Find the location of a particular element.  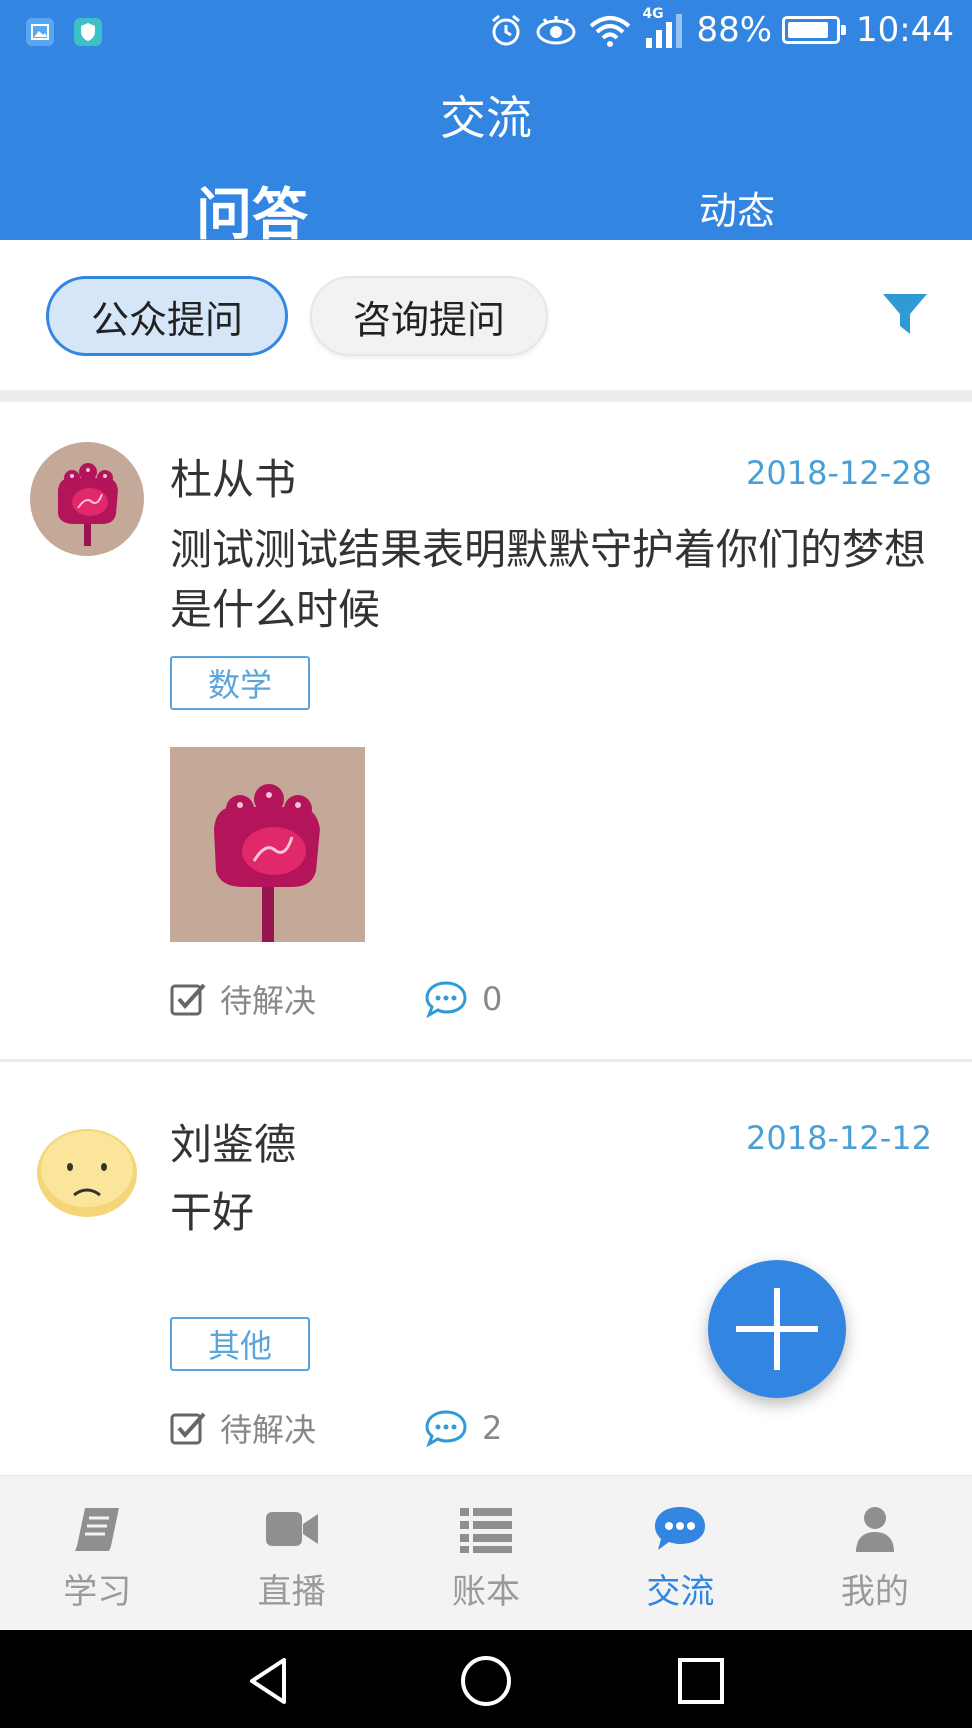

flower-image is located at coordinates (267, 844).